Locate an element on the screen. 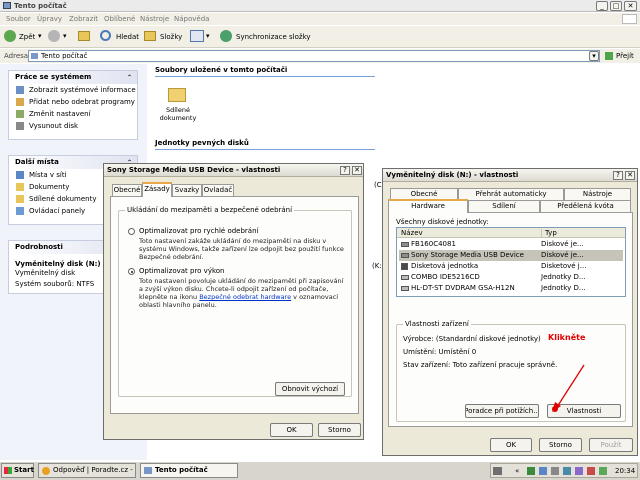 The width and height of the screenshot is (640, 480). clock: 20:34 is located at coordinates (625, 471).